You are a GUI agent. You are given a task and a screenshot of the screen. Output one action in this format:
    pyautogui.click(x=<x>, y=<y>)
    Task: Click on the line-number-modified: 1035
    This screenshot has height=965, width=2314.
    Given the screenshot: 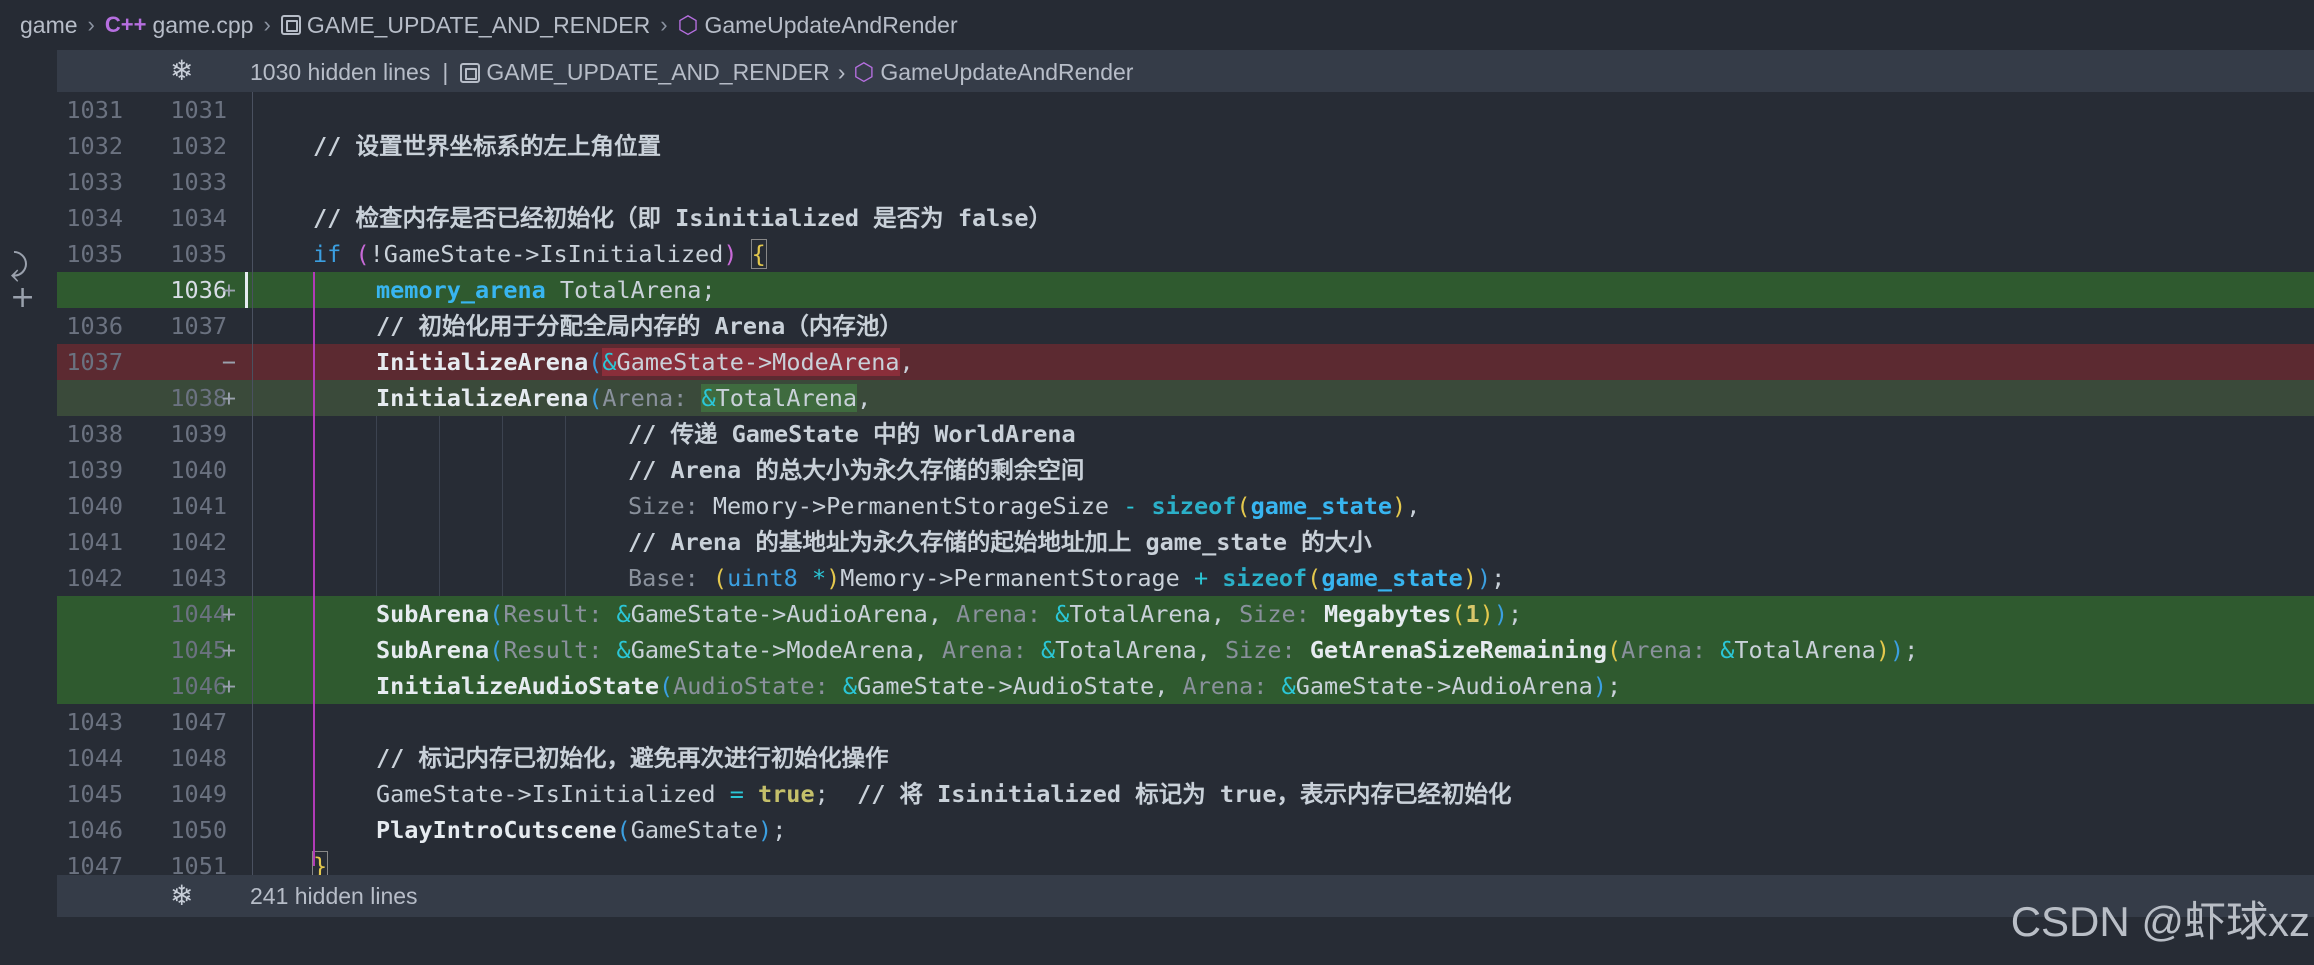 What is the action you would take?
    pyautogui.click(x=198, y=254)
    